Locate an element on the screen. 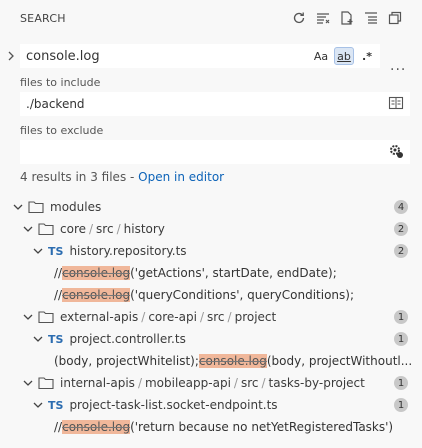 Image resolution: width=422 pixels, height=448 pixels. search-box: Aa ab .* is located at coordinates (200, 56).